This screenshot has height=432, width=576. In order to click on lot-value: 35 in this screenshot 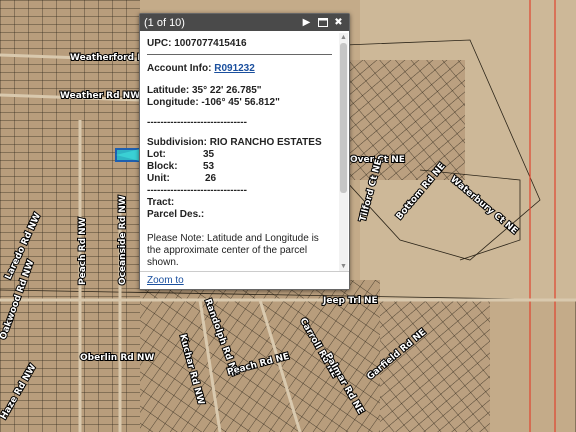, I will do `click(209, 154)`.